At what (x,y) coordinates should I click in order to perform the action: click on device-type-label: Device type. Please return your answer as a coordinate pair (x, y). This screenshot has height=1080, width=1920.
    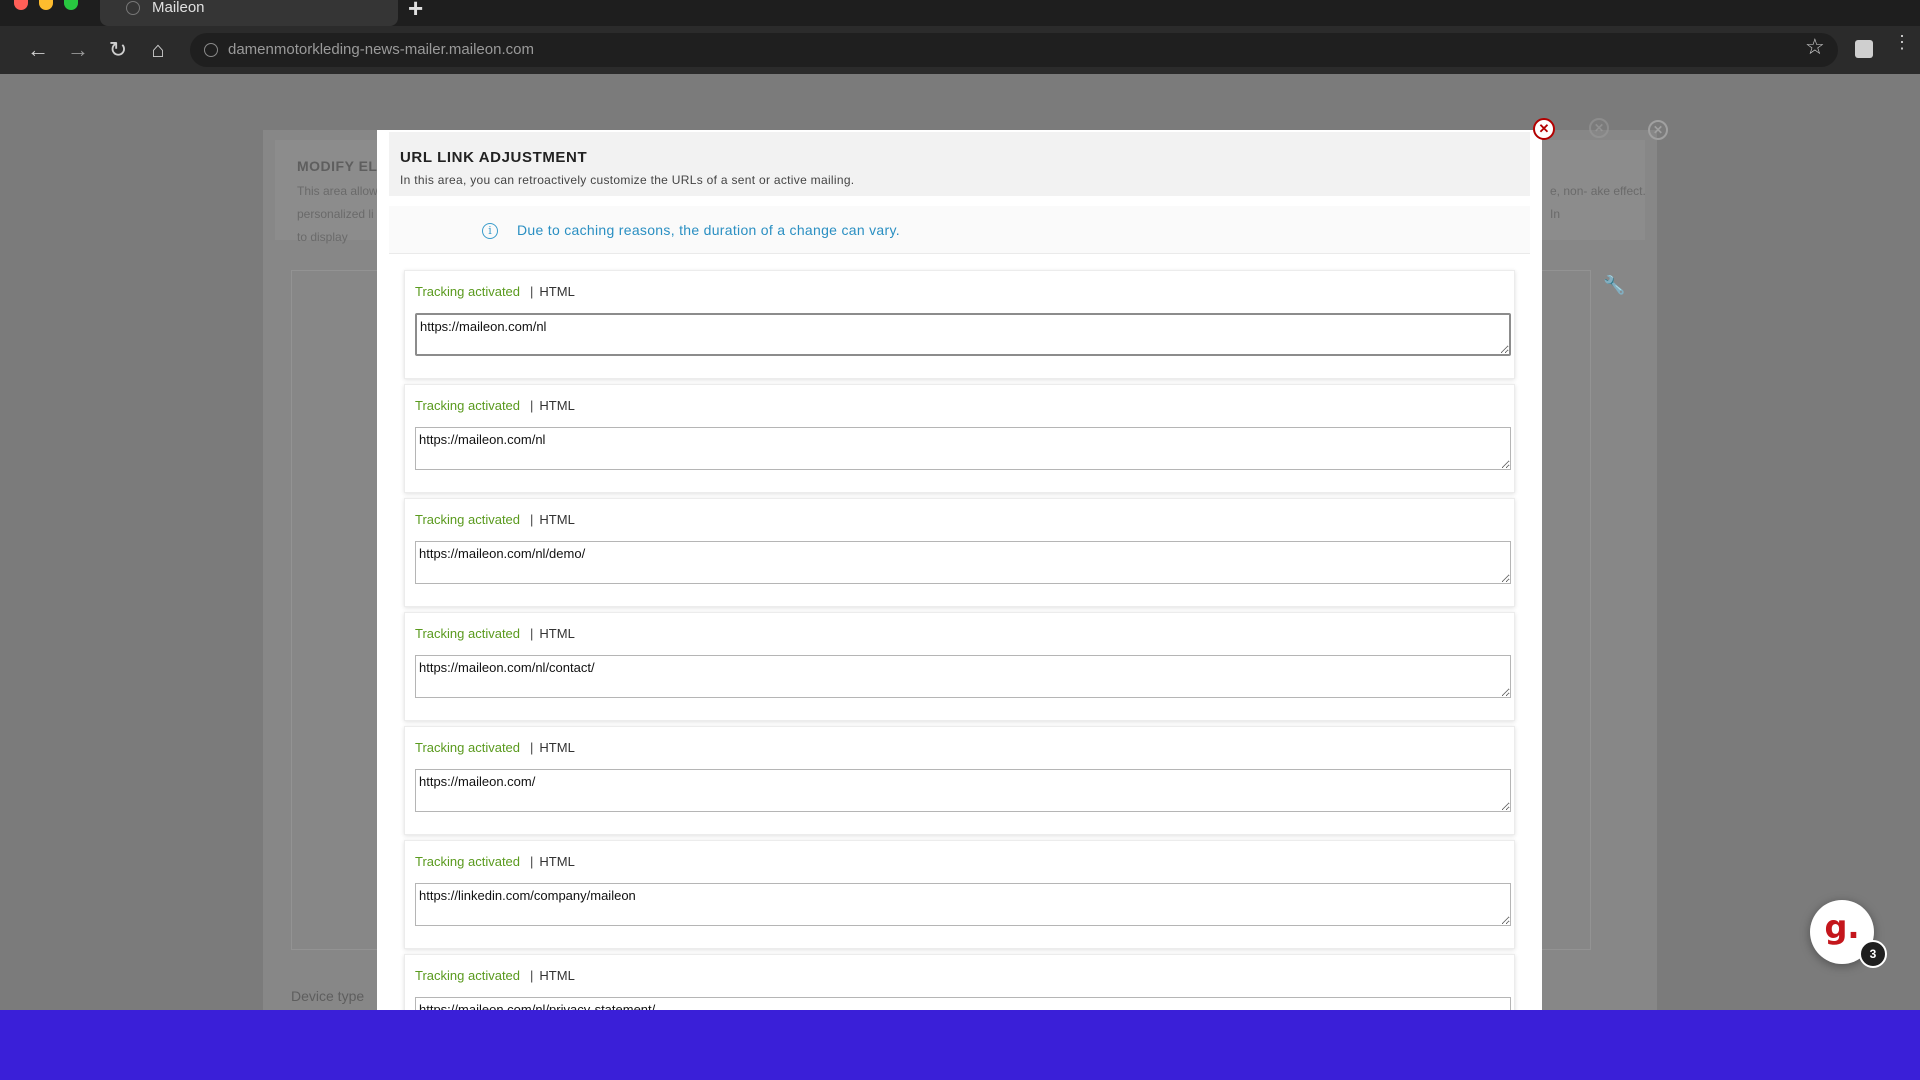
    Looking at the image, I should click on (328, 996).